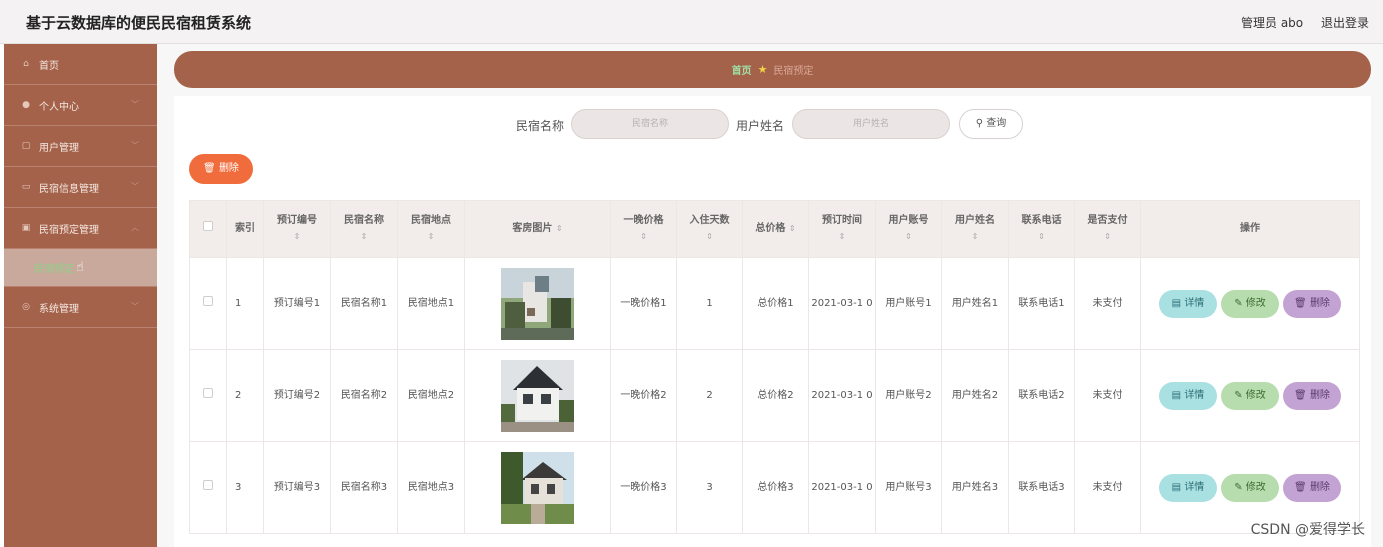 This screenshot has width=1383, height=547. Describe the element at coordinates (709, 229) in the screenshot. I see `col-days: 入住天数 ⇕` at that location.